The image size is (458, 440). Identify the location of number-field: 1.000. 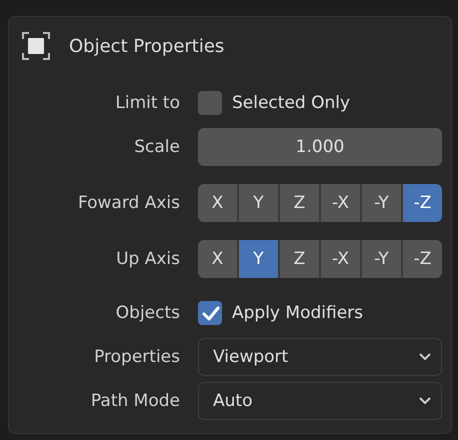
(320, 147).